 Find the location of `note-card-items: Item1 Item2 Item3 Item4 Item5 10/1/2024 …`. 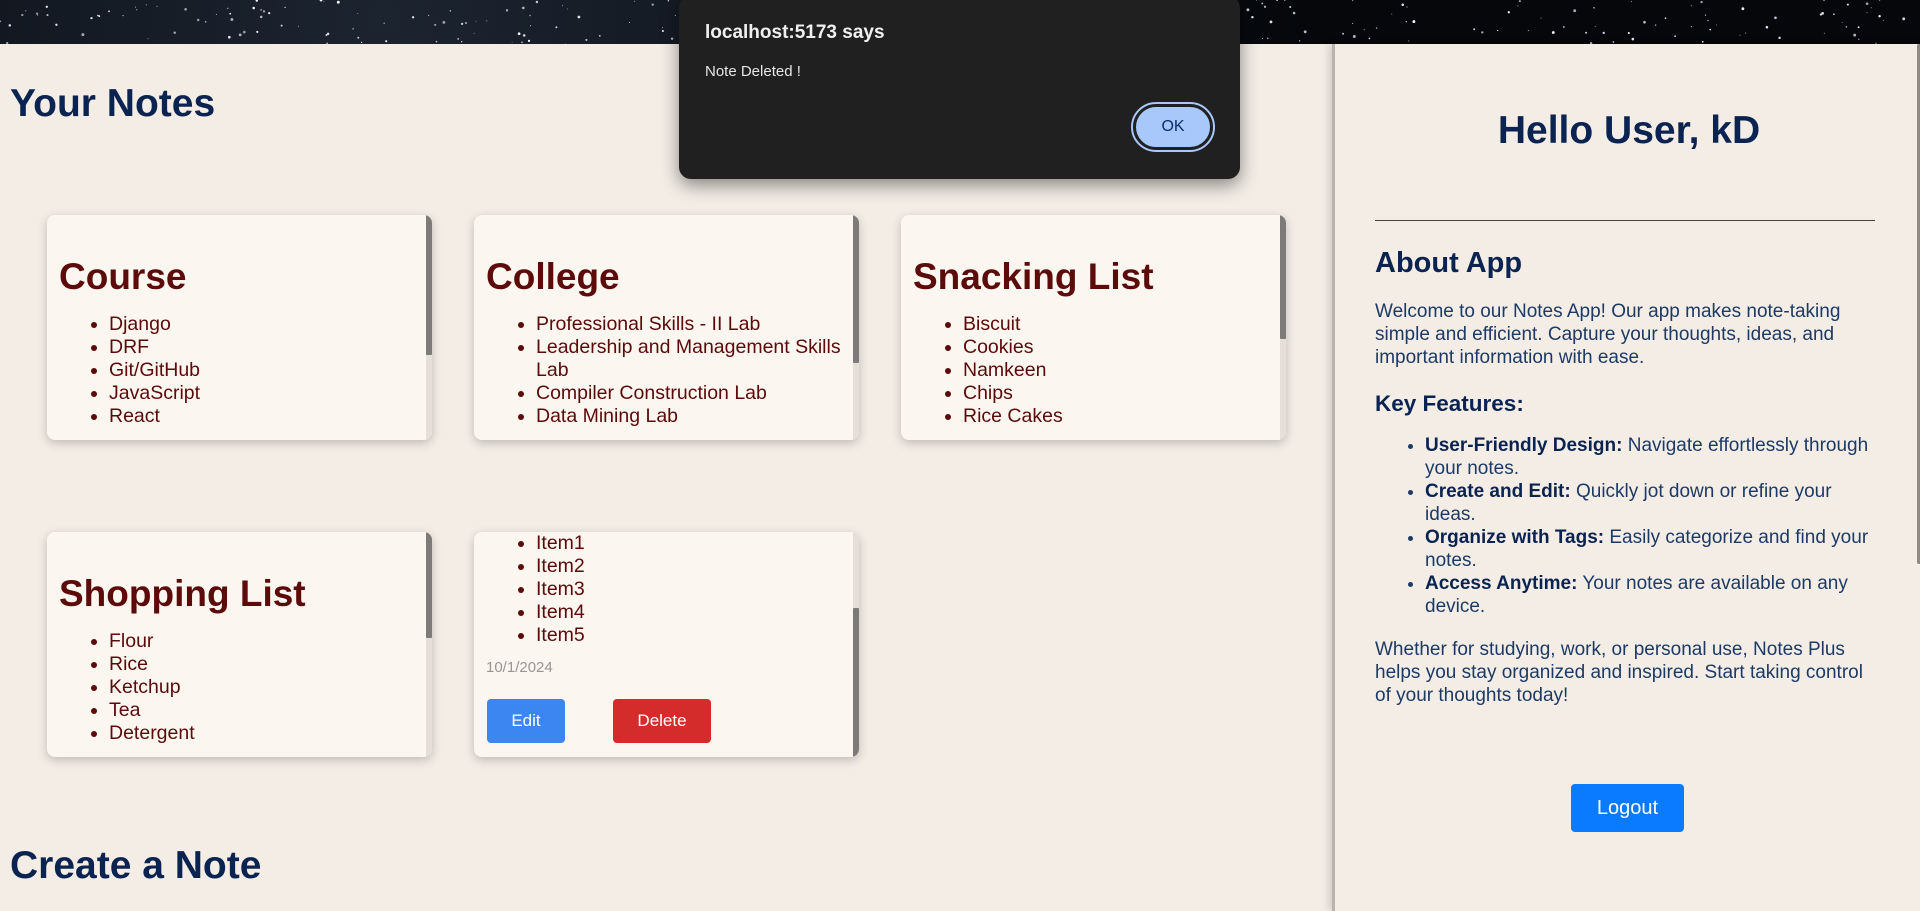

note-card-items: Item1 Item2 Item3 Item4 Item5 10/1/2024 … is located at coordinates (666, 644).